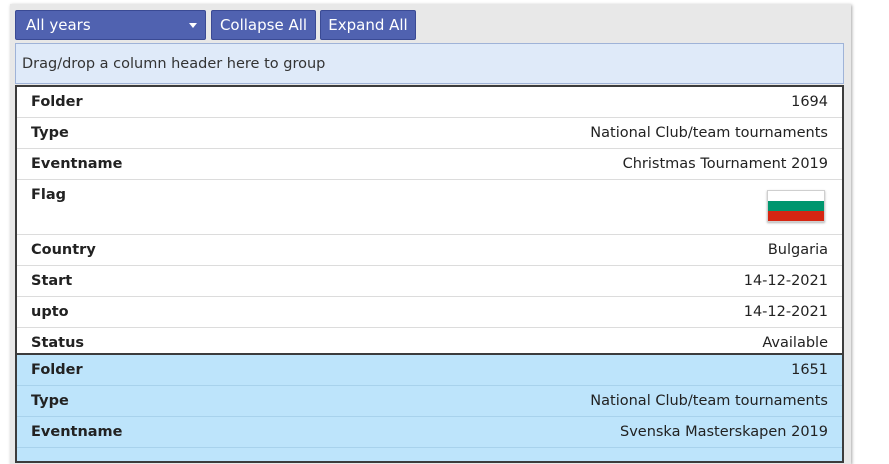 The image size is (889, 464). What do you see at coordinates (63, 250) in the screenshot?
I see `field-label: Country` at bounding box center [63, 250].